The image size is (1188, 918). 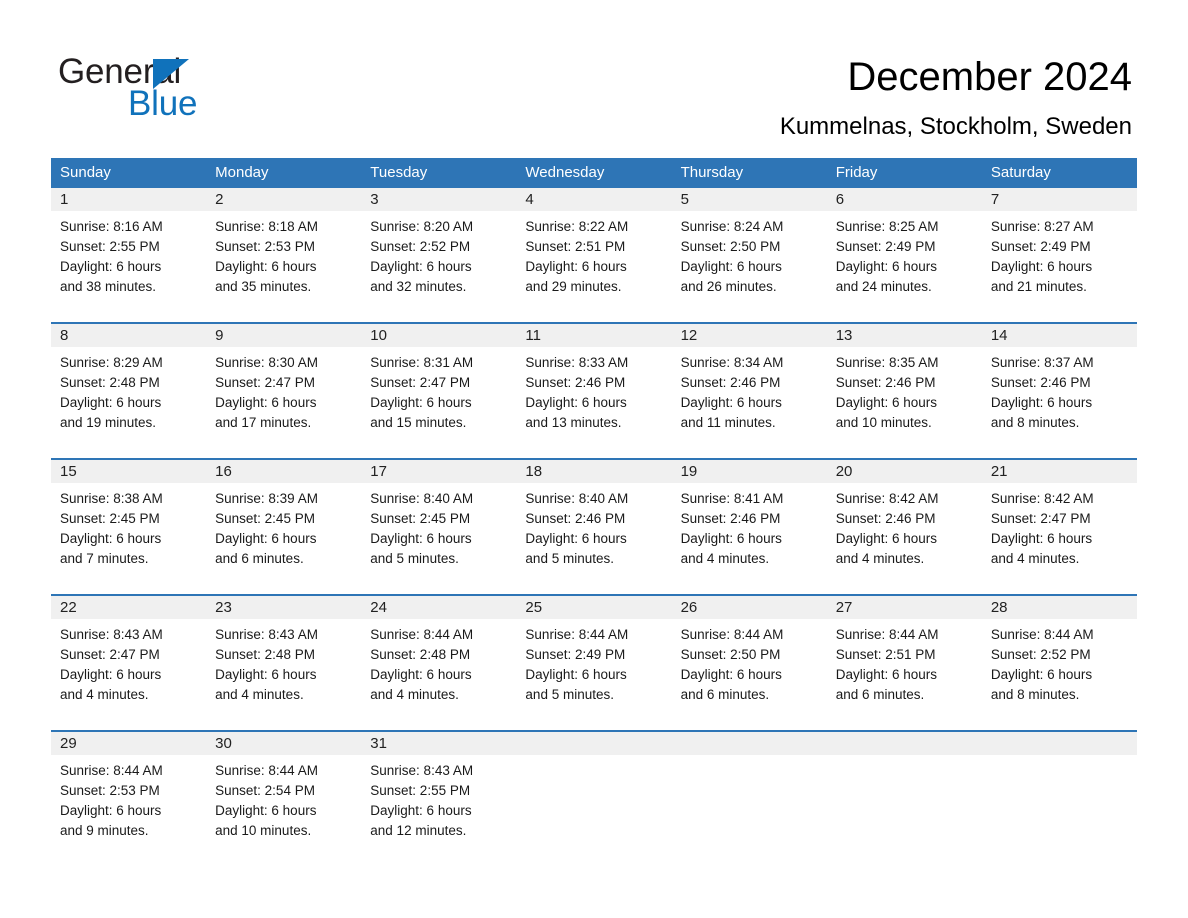 I want to click on weekday-header-monday: Monday, so click(x=242, y=172).